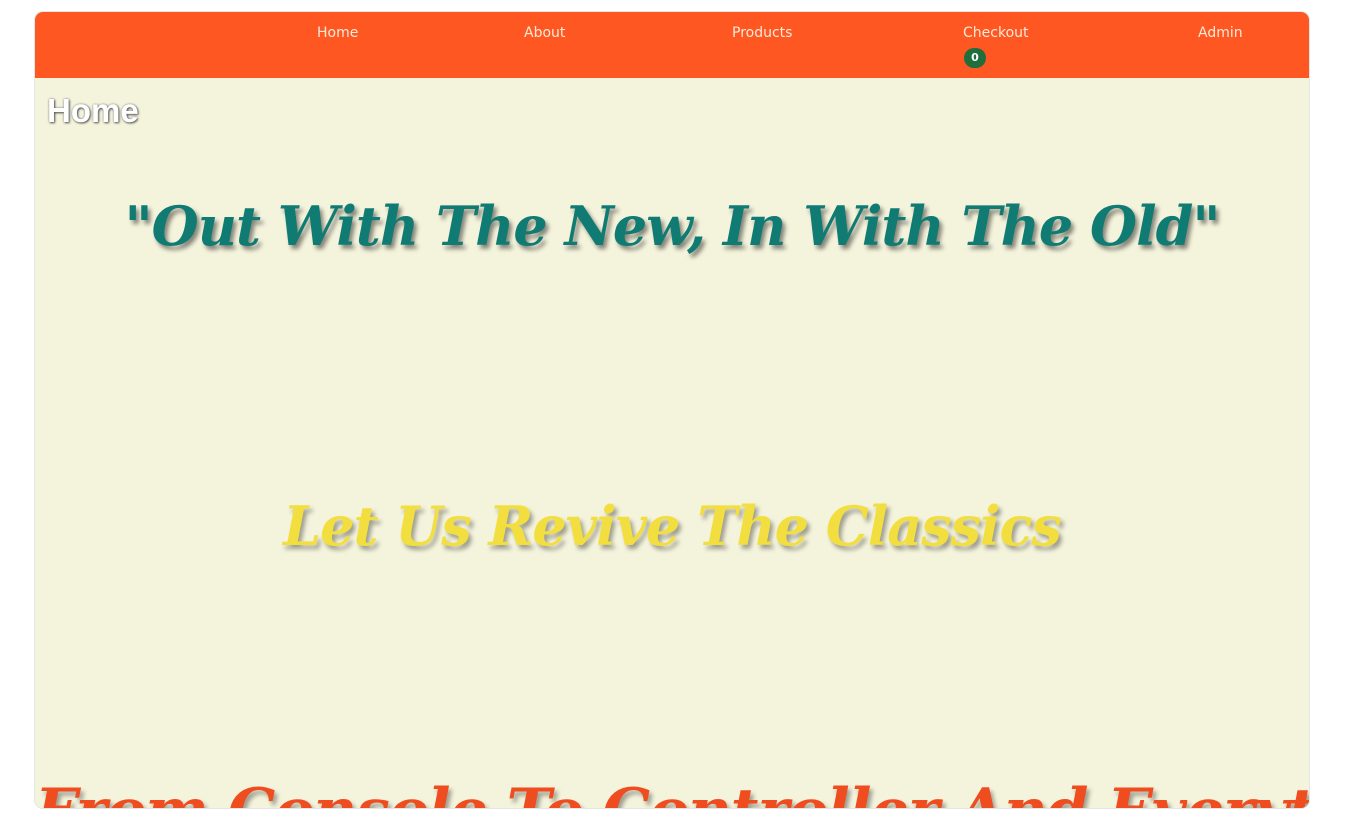 The image size is (1349, 823). Describe the element at coordinates (93, 110) in the screenshot. I see `page-title: Home` at that location.